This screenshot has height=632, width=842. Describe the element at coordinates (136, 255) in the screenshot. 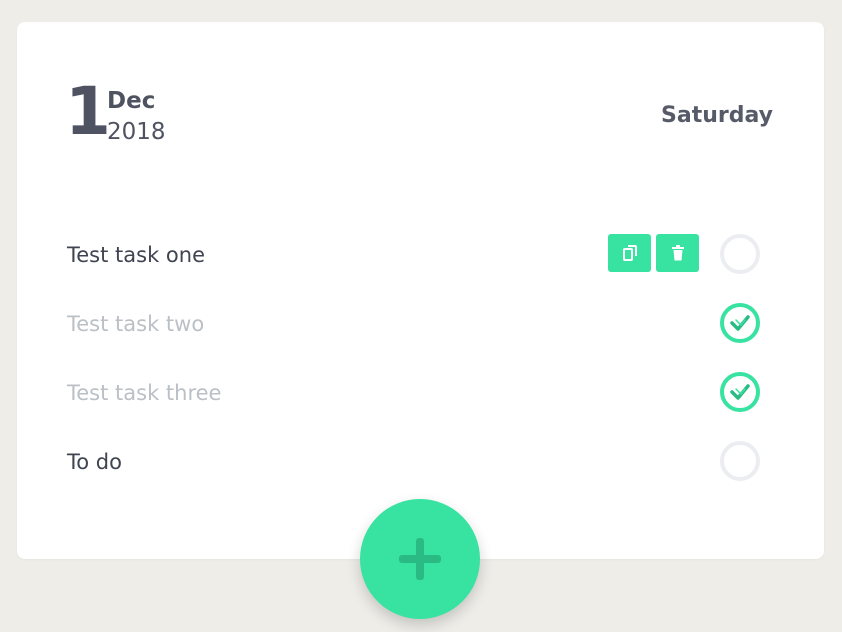

I see `task-label: Test task one` at that location.